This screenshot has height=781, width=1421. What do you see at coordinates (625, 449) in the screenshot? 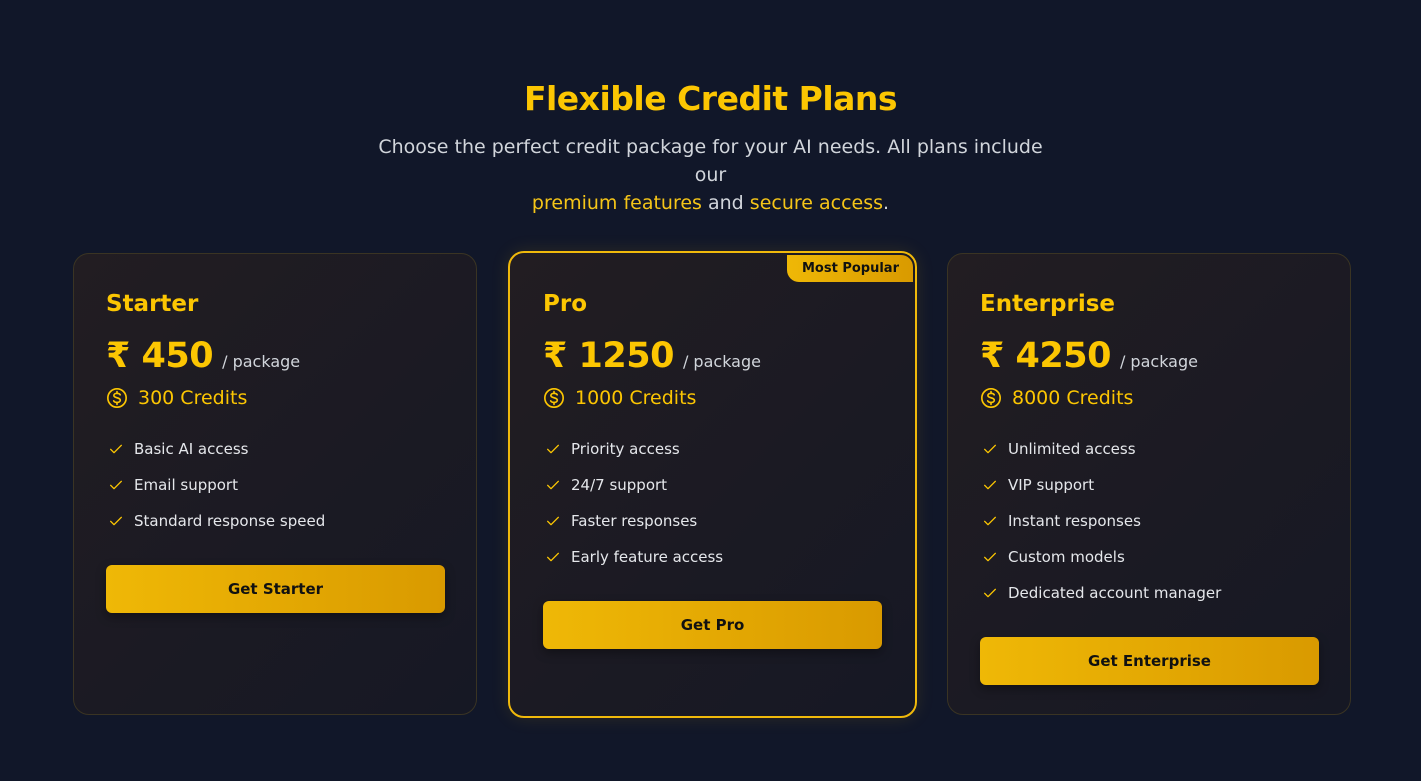
I see `feature-text: Priority access` at bounding box center [625, 449].